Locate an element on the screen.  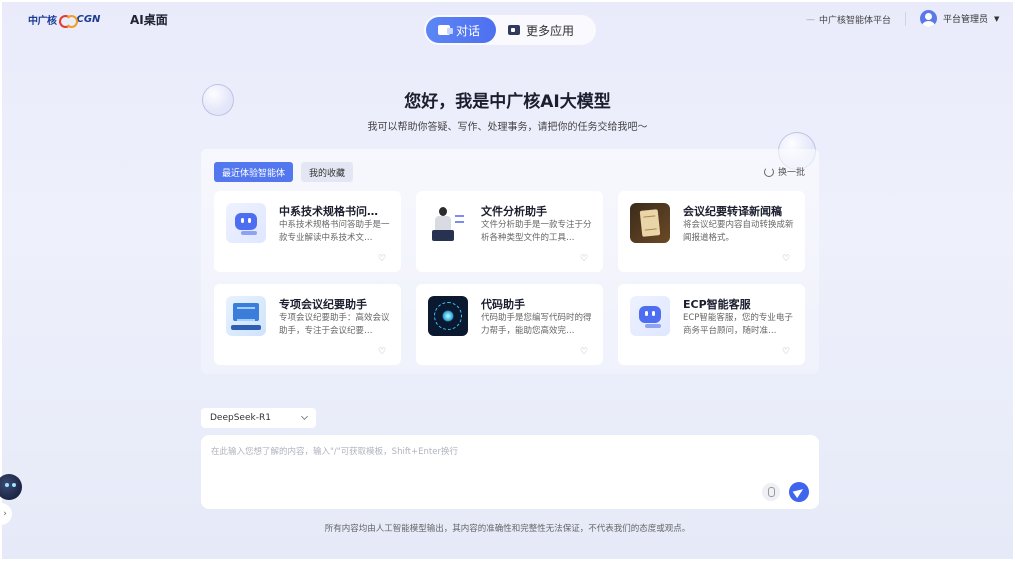
agent-card-spec-qa: 中系技术规格书问… 中系技术规格书问答助手是一款专业解读中系技术文… ♡ is located at coordinates (307, 231).